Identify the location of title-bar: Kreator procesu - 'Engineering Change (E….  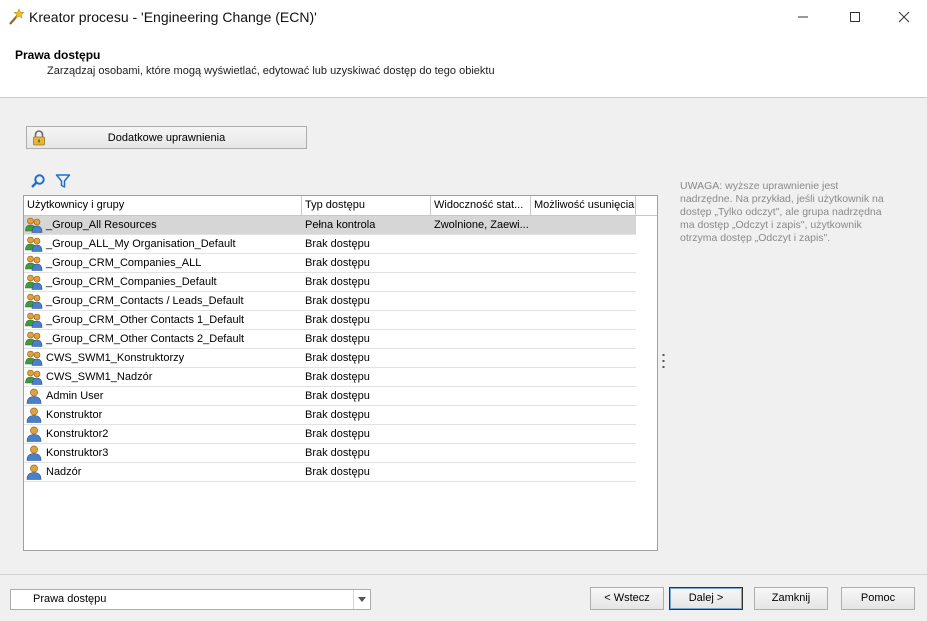
(463, 16).